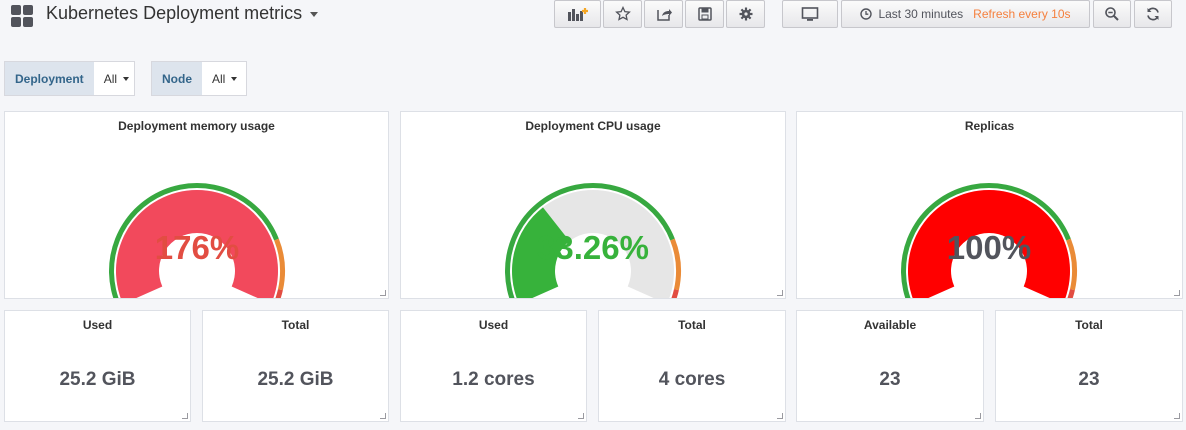 The height and width of the screenshot is (430, 1186). I want to click on tv-mode-button, so click(810, 14).